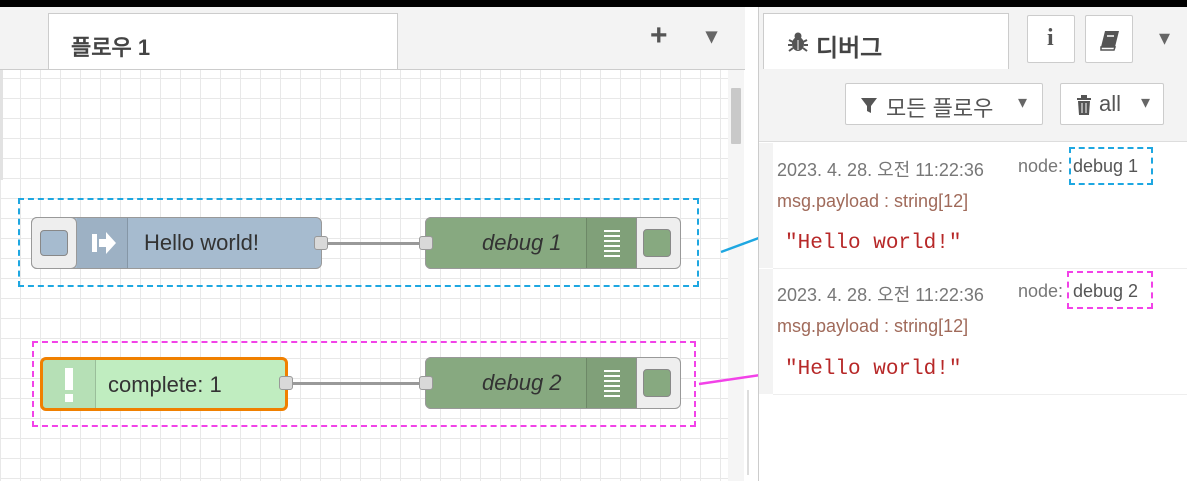 The image size is (1187, 481). What do you see at coordinates (426, 383) in the screenshot?
I see `debug-2-input-port` at bounding box center [426, 383].